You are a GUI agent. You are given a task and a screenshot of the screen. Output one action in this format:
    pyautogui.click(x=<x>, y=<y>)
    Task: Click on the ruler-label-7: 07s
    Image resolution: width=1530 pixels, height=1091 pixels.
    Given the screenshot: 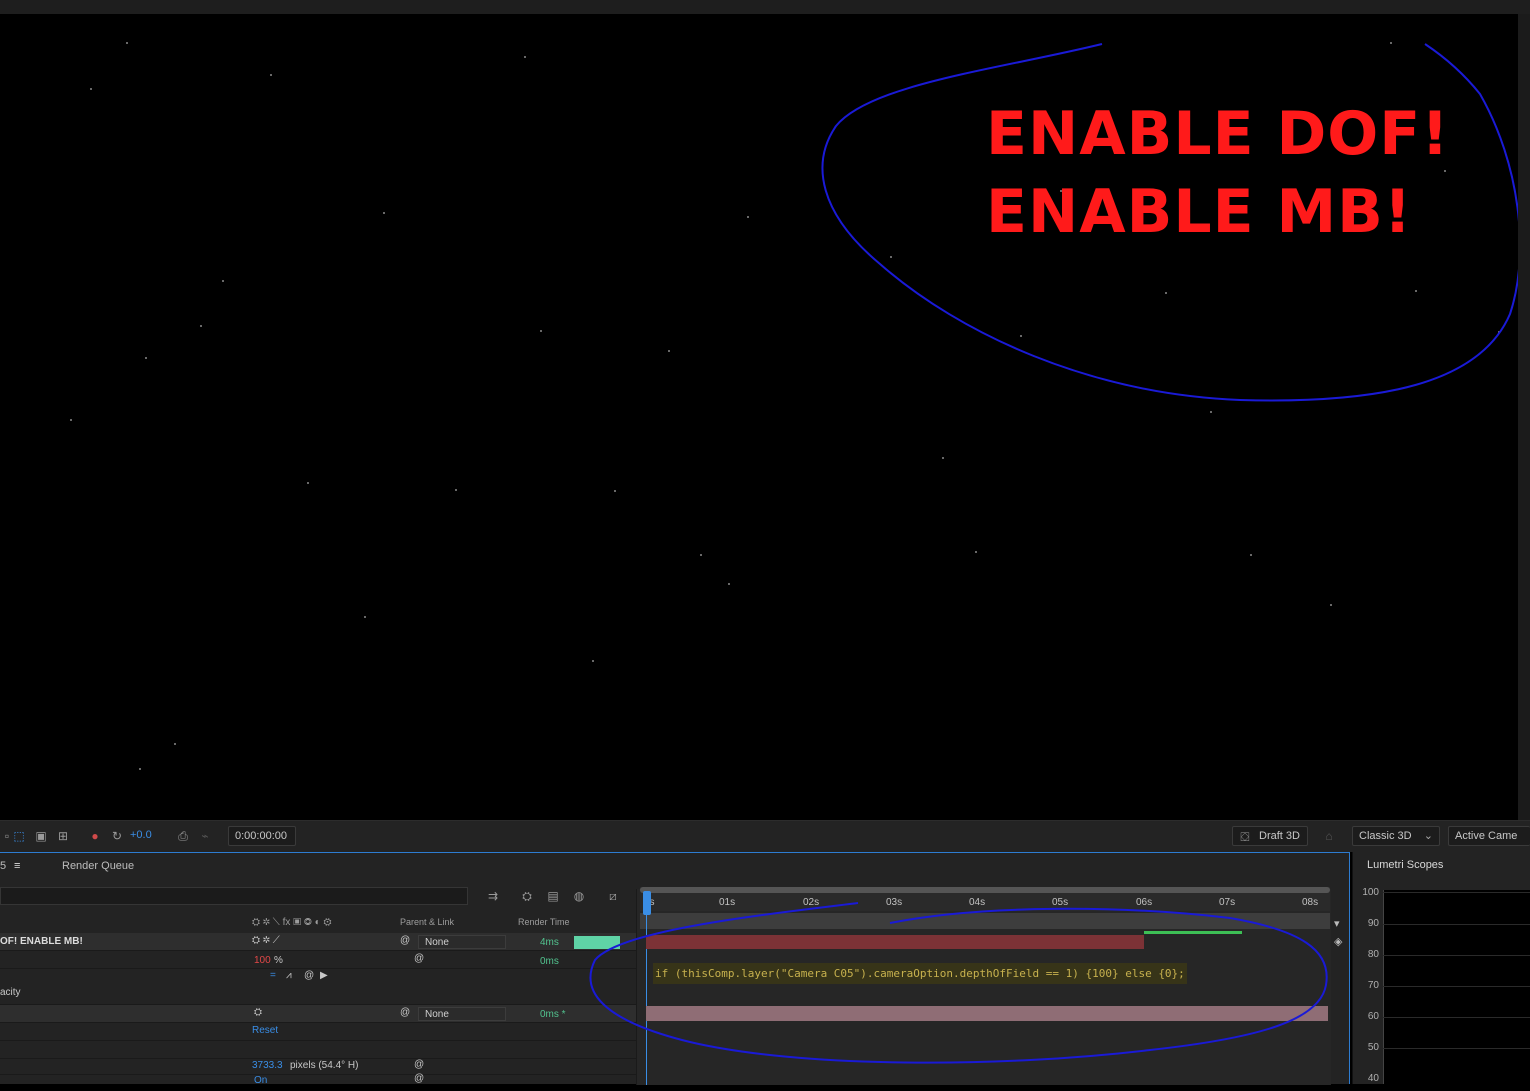 What is the action you would take?
    pyautogui.click(x=1227, y=902)
    